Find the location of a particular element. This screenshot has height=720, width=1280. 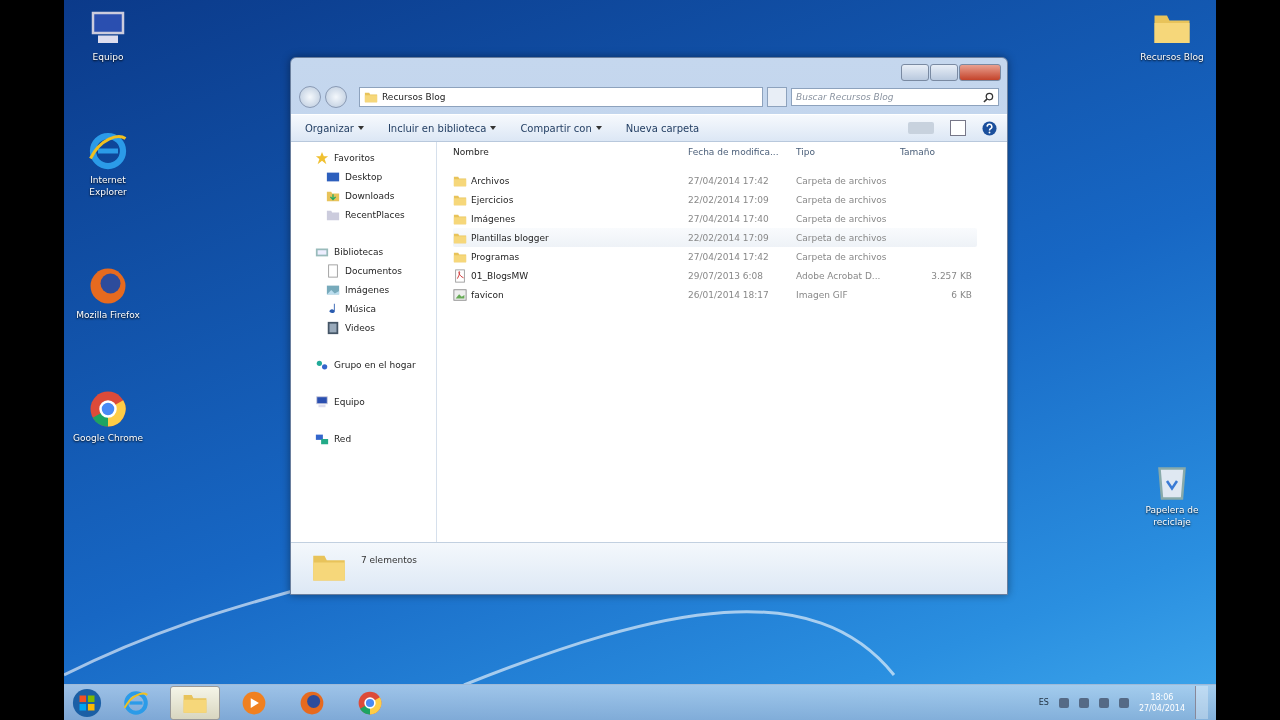

maximize-button is located at coordinates (944, 72).